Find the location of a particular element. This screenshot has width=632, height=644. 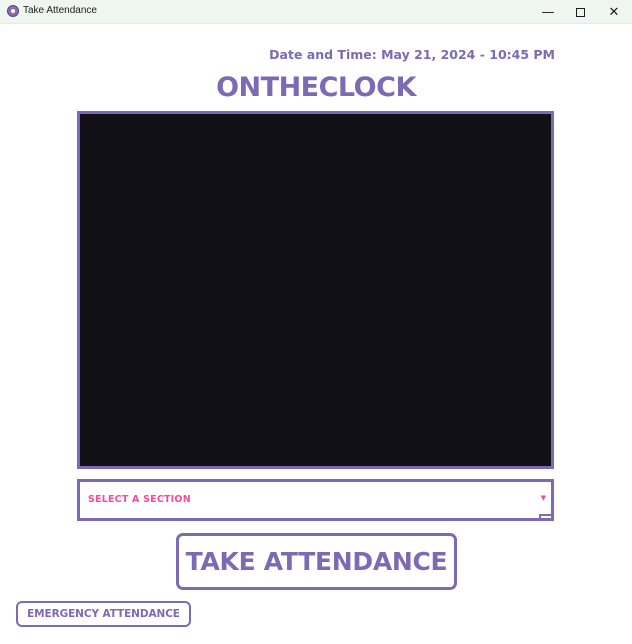

close-icon: ✕ is located at coordinates (614, 12).